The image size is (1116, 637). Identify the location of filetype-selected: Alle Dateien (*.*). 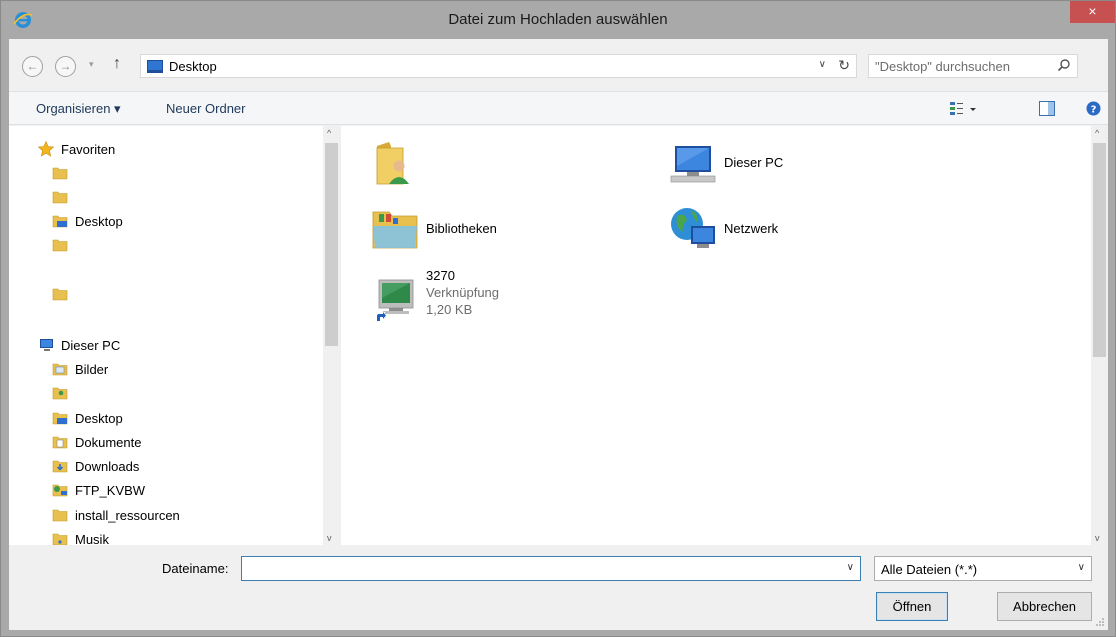
(929, 569).